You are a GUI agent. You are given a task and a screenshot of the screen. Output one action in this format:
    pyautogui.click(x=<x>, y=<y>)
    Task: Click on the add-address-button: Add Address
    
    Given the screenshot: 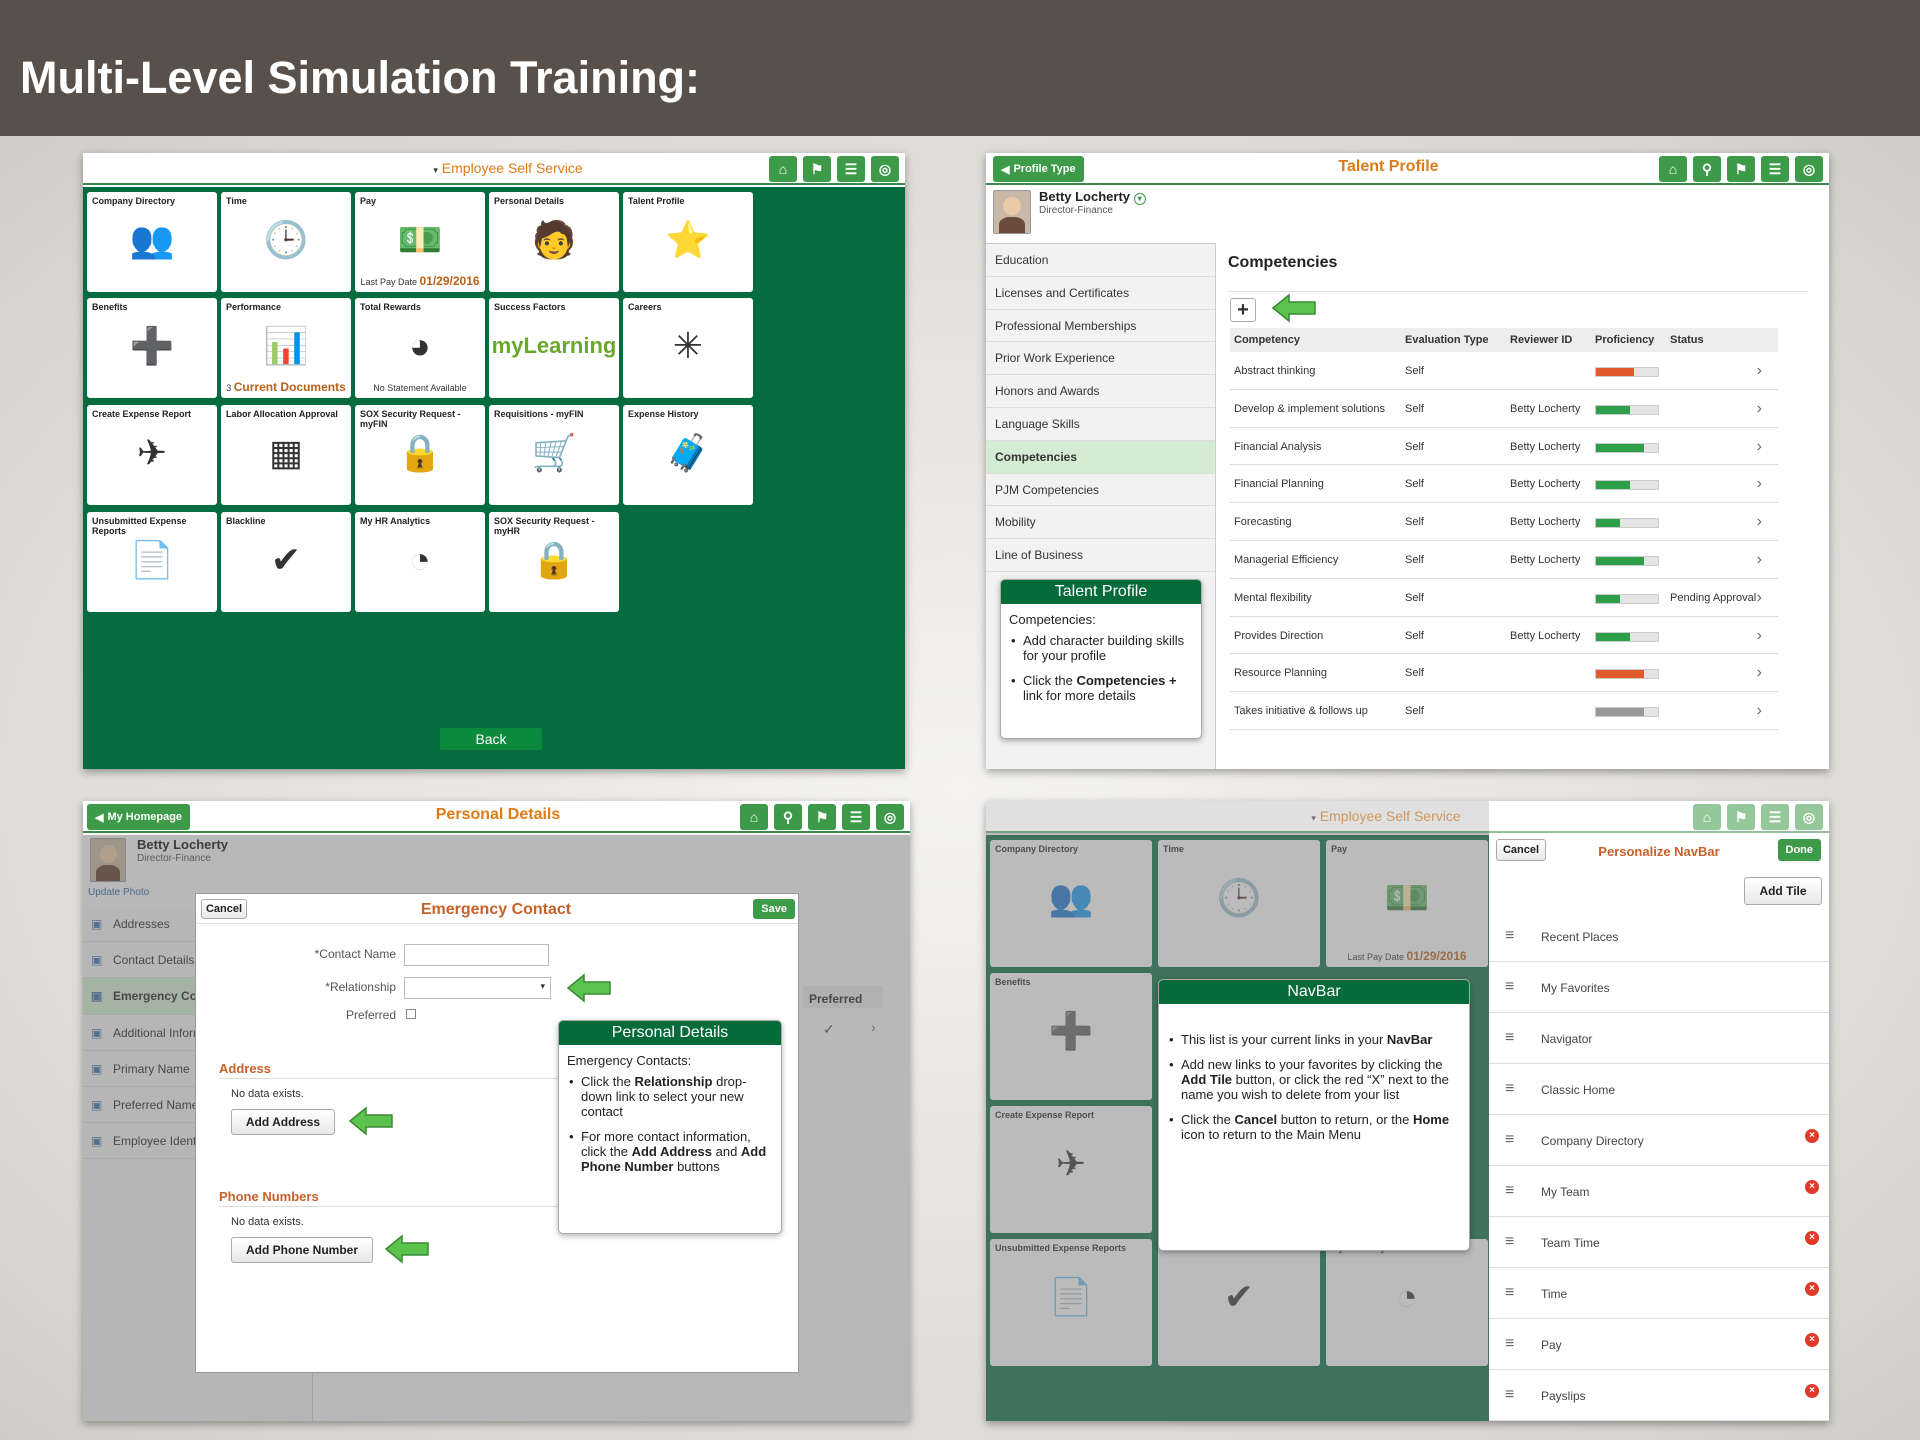 What is the action you would take?
    pyautogui.click(x=283, y=1122)
    